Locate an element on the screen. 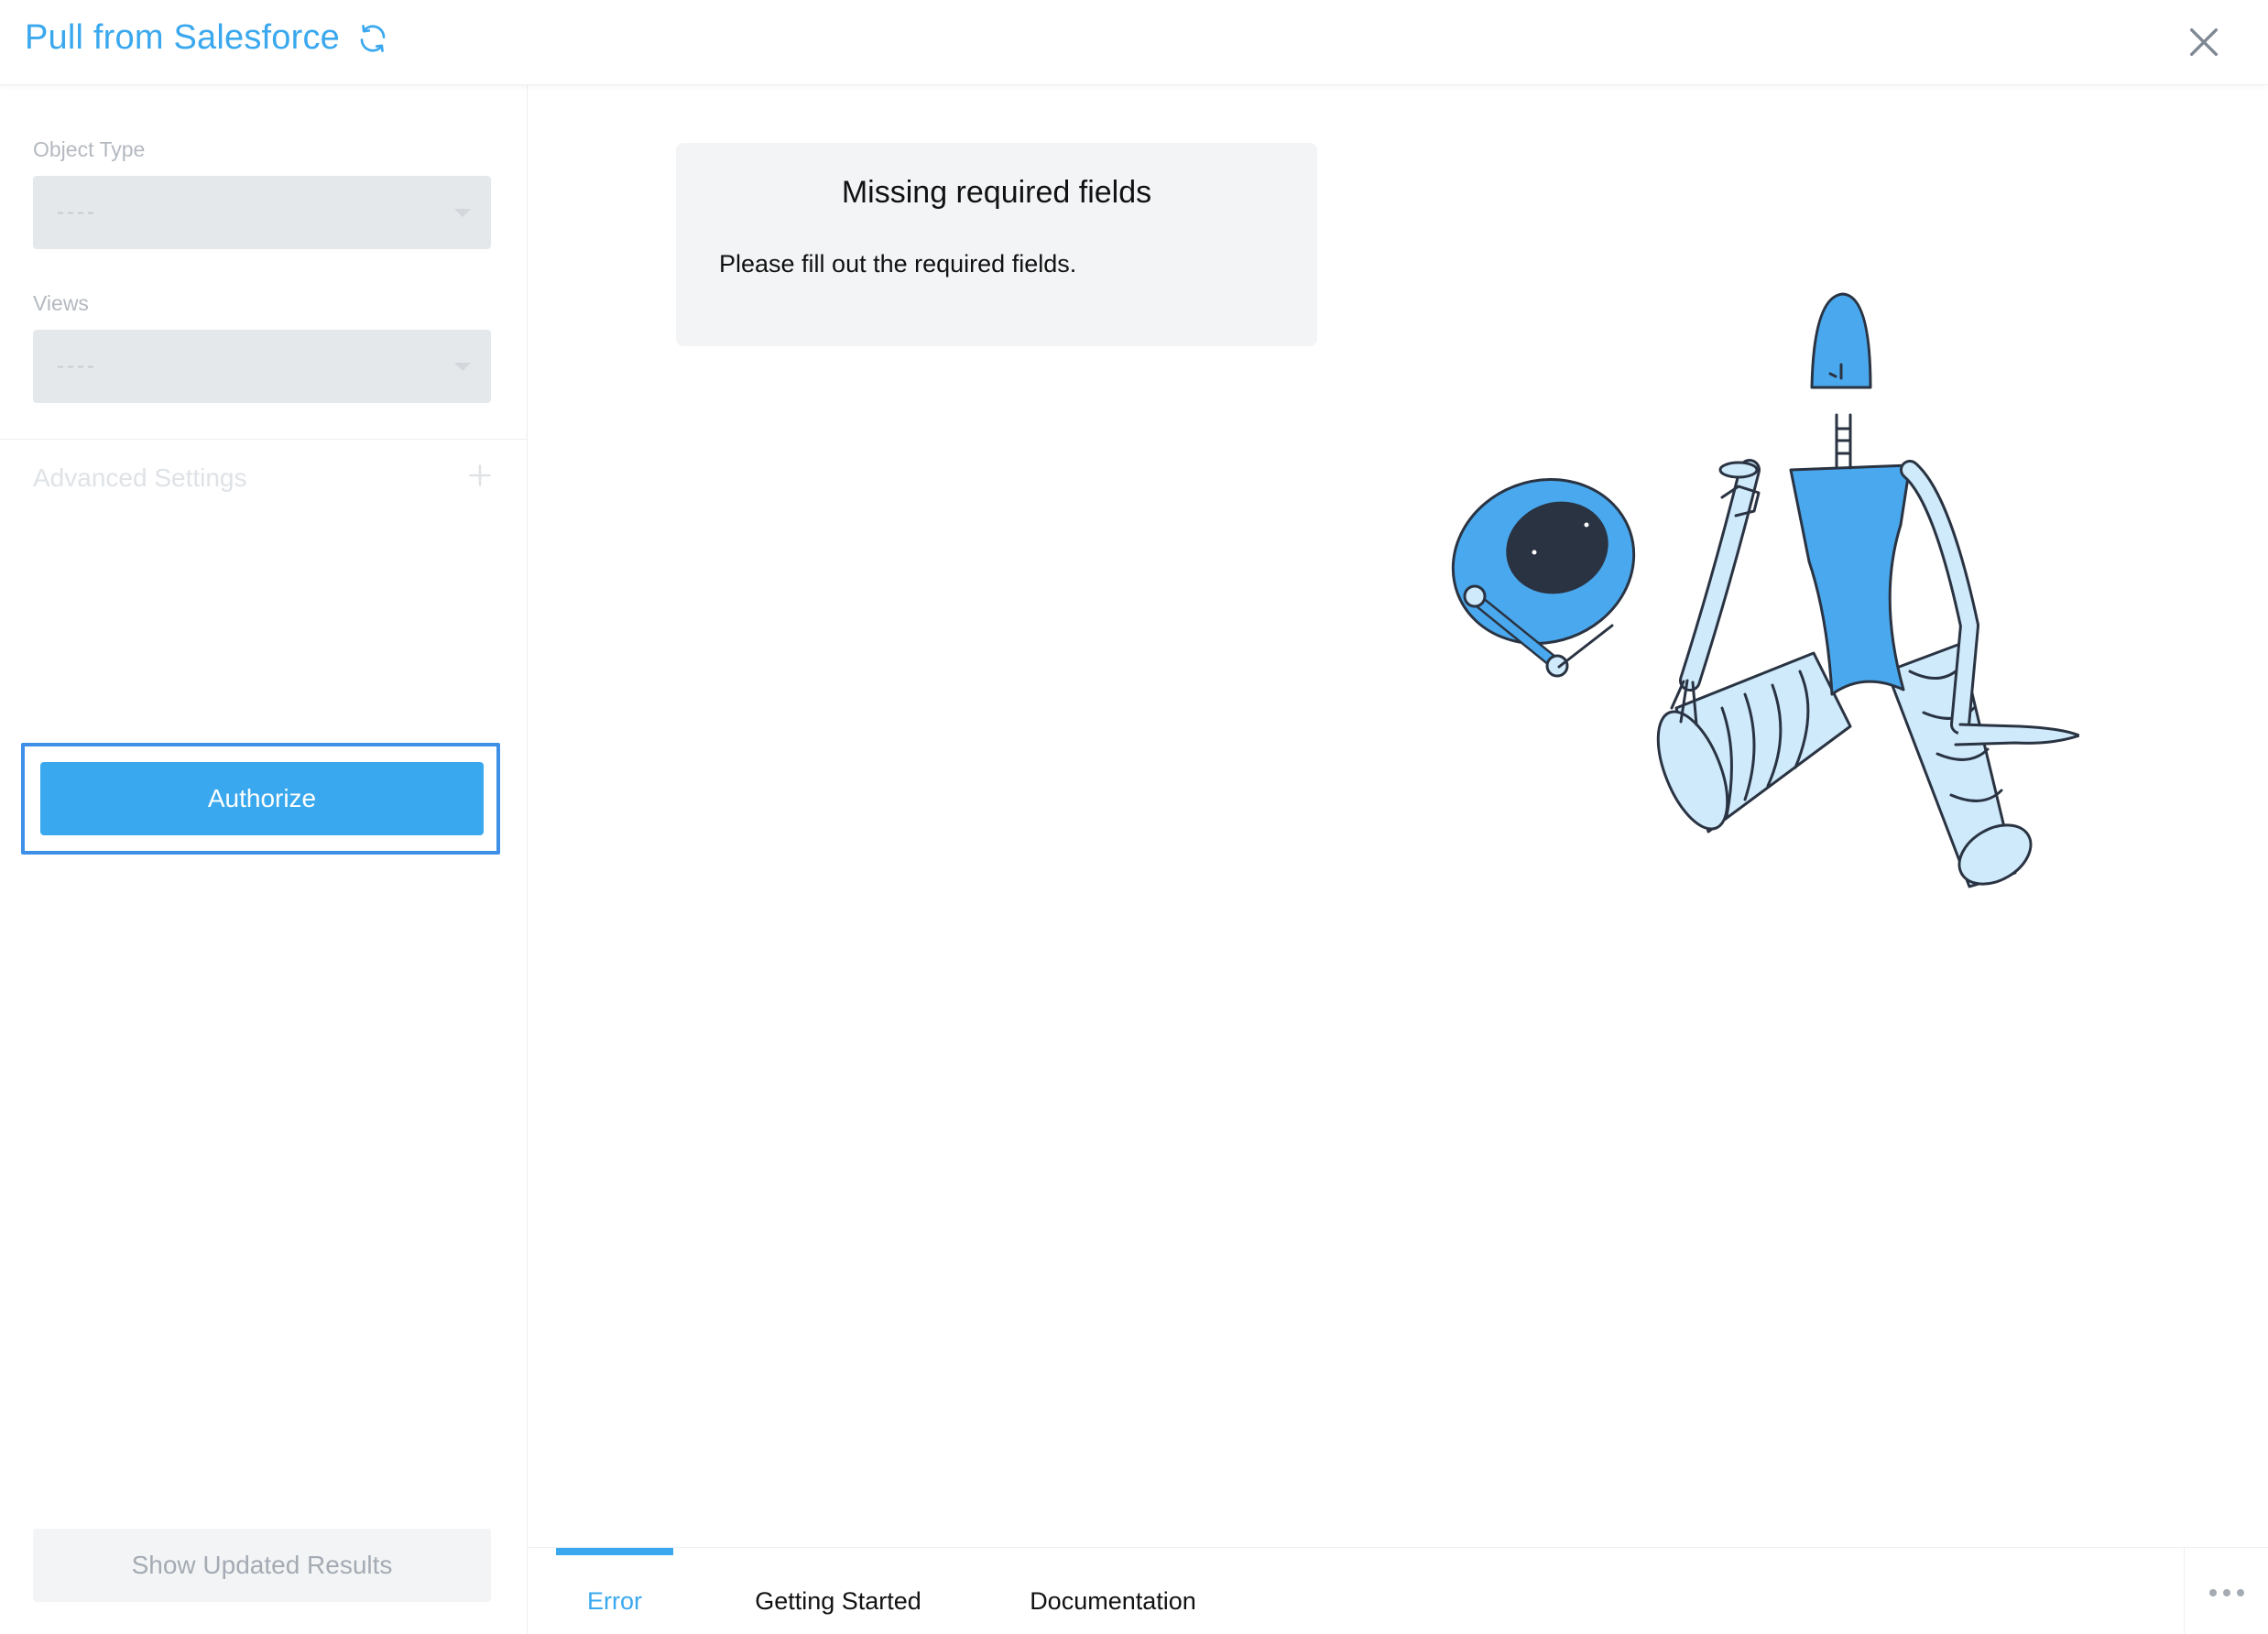  title-group: Pull from Salesforce is located at coordinates (207, 38).